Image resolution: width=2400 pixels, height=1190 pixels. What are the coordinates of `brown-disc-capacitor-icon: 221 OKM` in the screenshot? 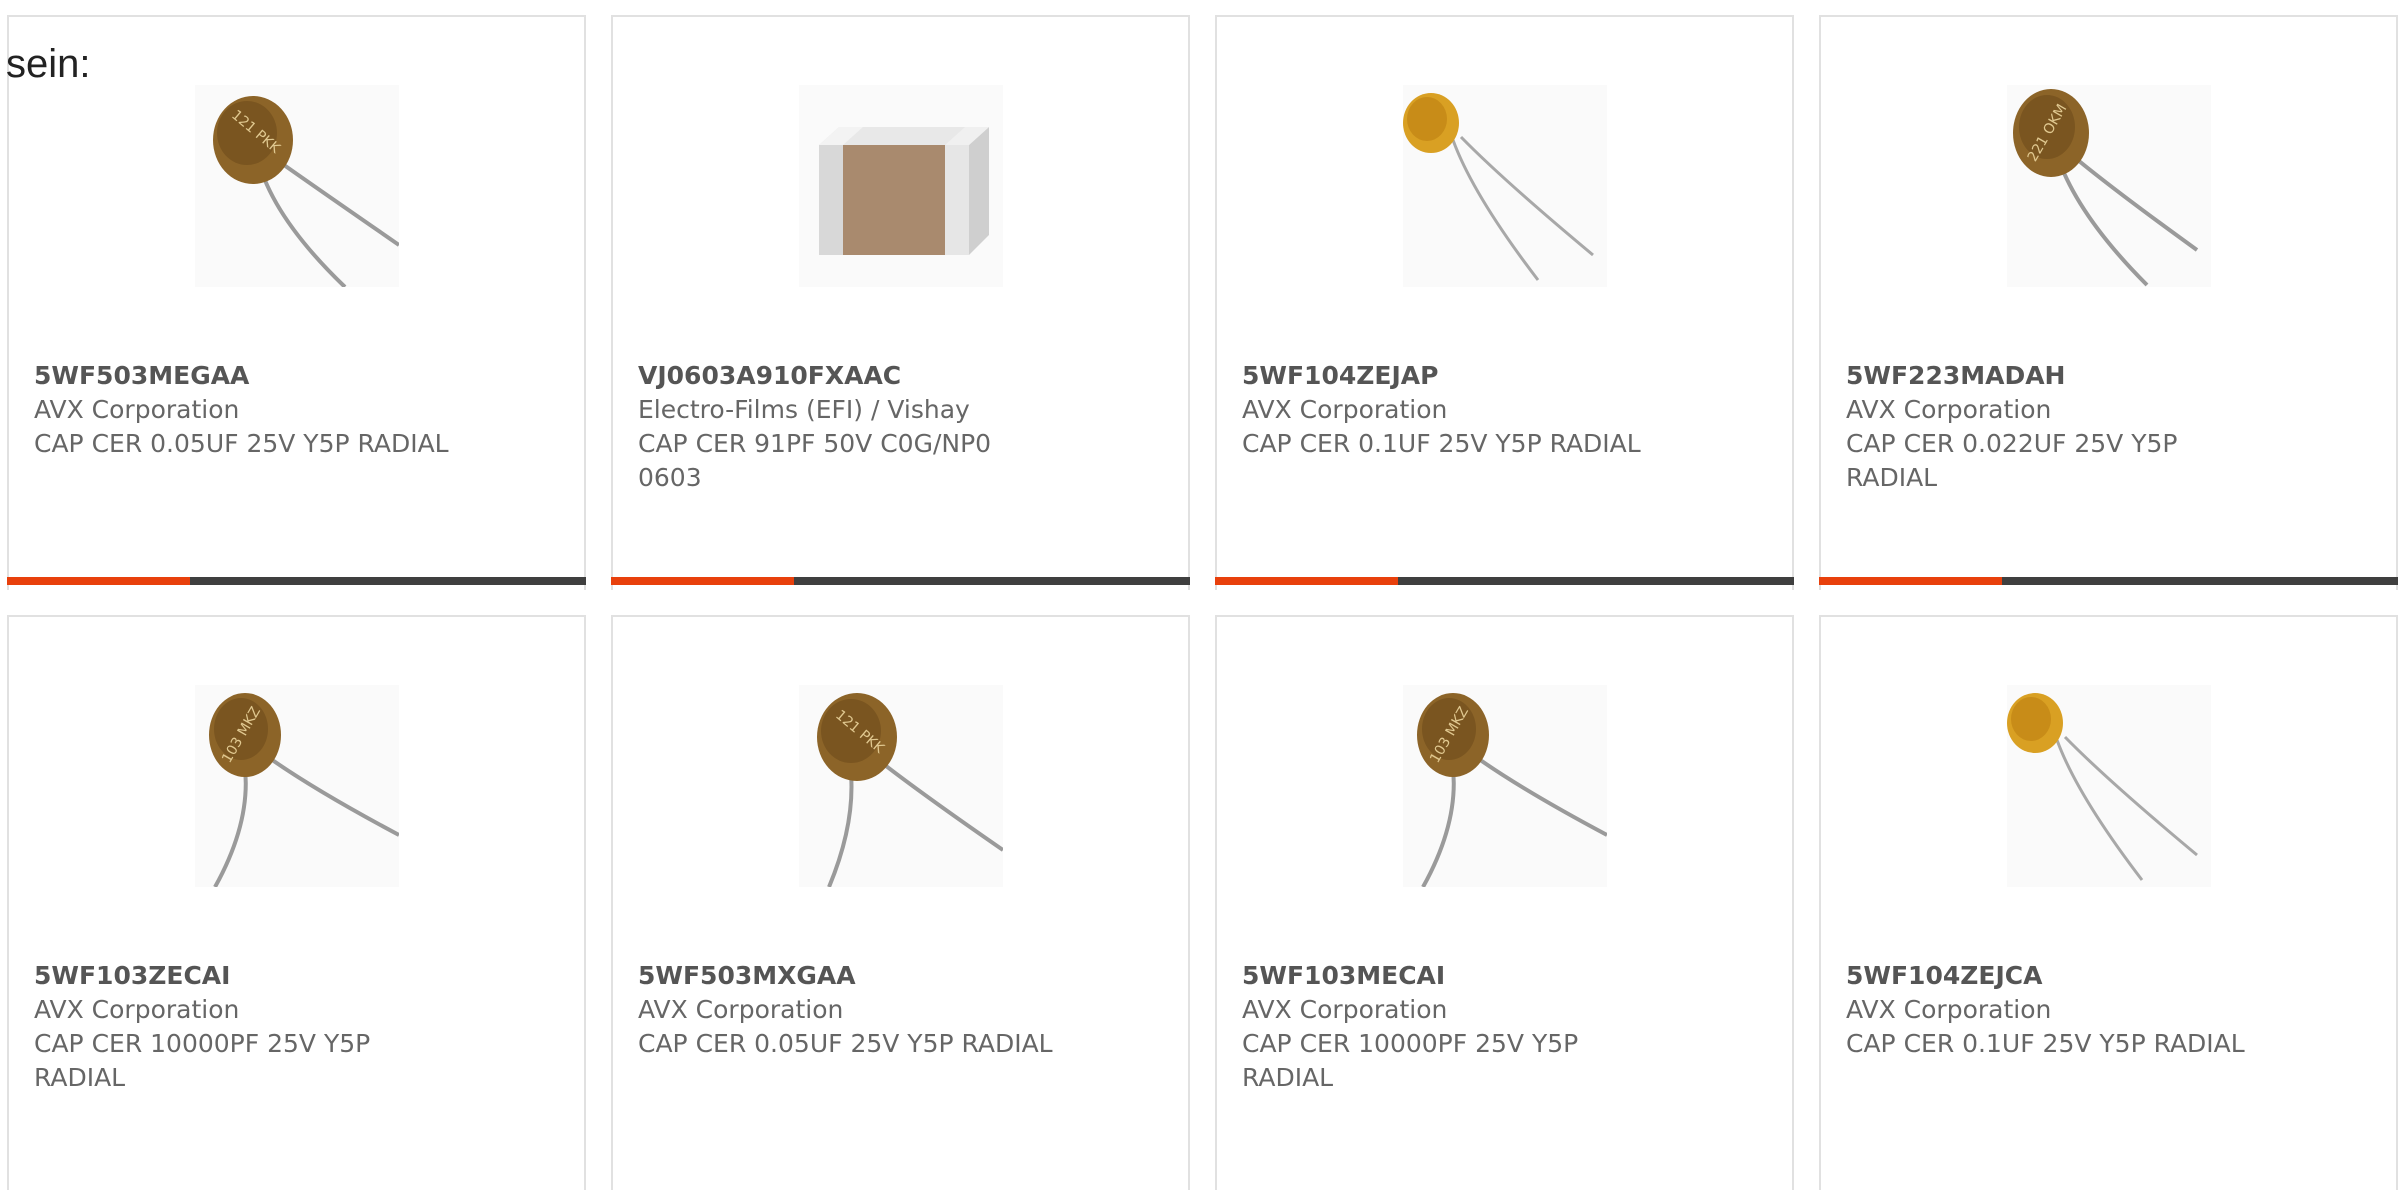 It's located at (2109, 186).